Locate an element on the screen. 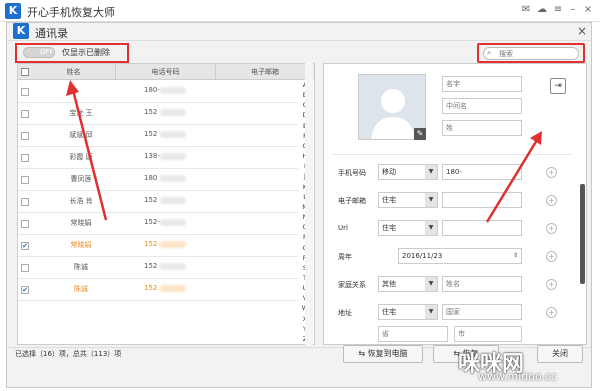  watermark-url: www.midoo.cc is located at coordinates (518, 376).